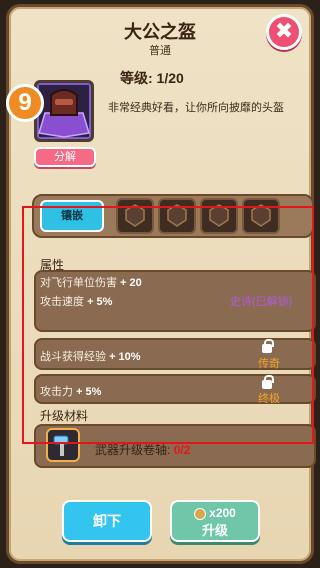 The height and width of the screenshot is (568, 320). What do you see at coordinates (25, 103) in the screenshot?
I see `level-badge: 9` at bounding box center [25, 103].